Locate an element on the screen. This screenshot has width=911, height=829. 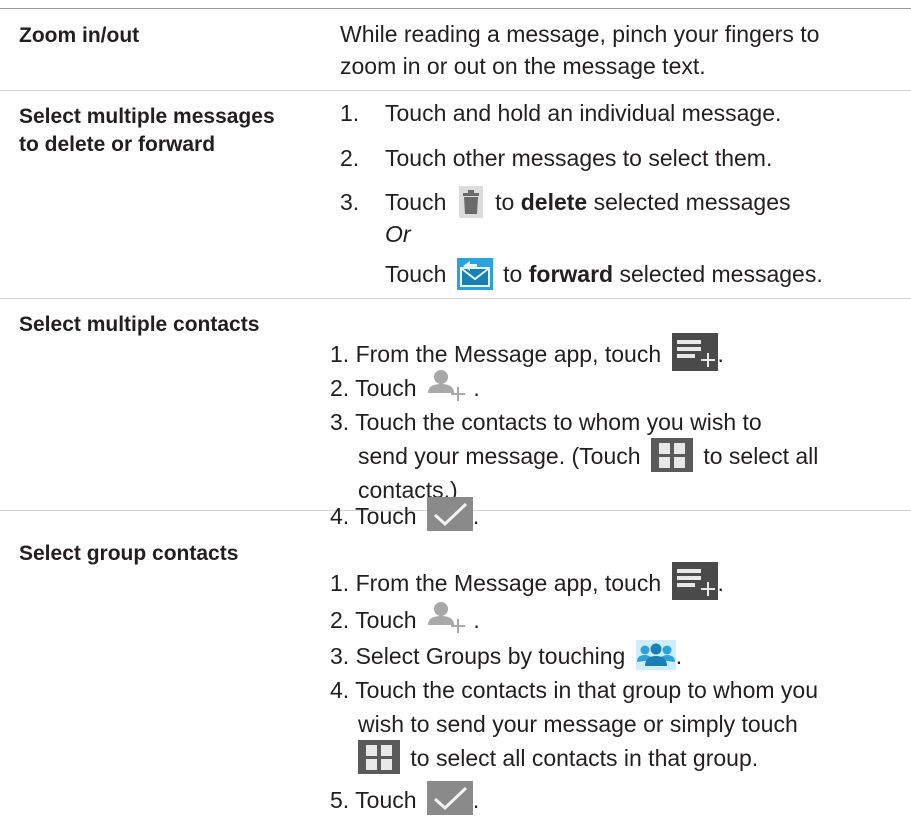
trash-icon is located at coordinates (471, 201).